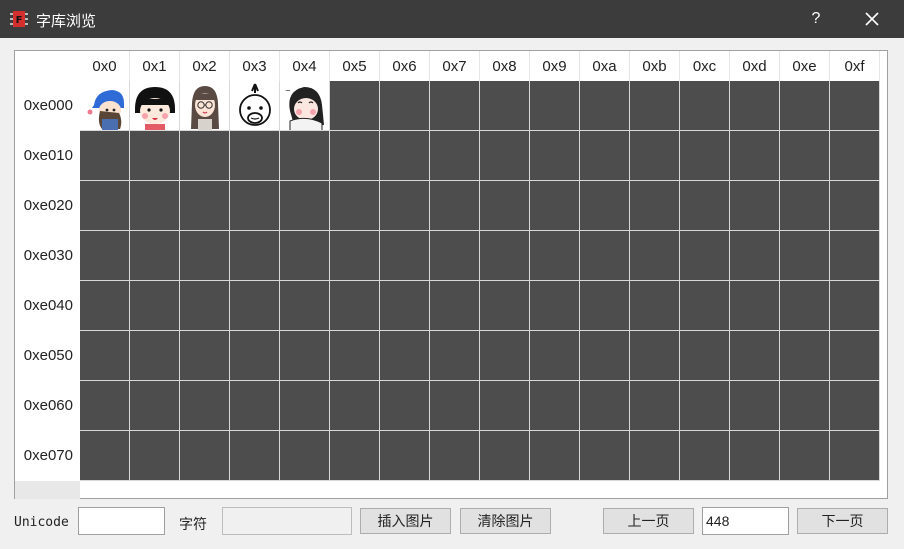  What do you see at coordinates (305, 106) in the screenshot?
I see `glyph-cell: ~` at bounding box center [305, 106].